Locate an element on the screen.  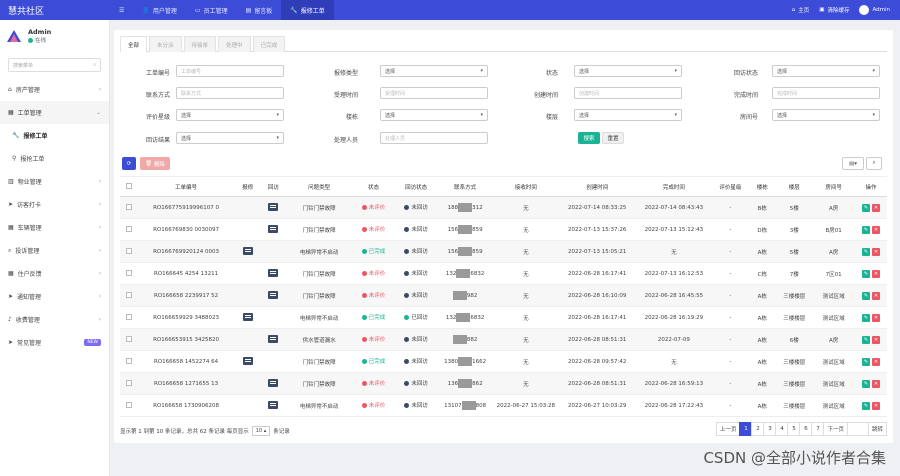
handler-input: 处理人员 is located at coordinates (434, 138).